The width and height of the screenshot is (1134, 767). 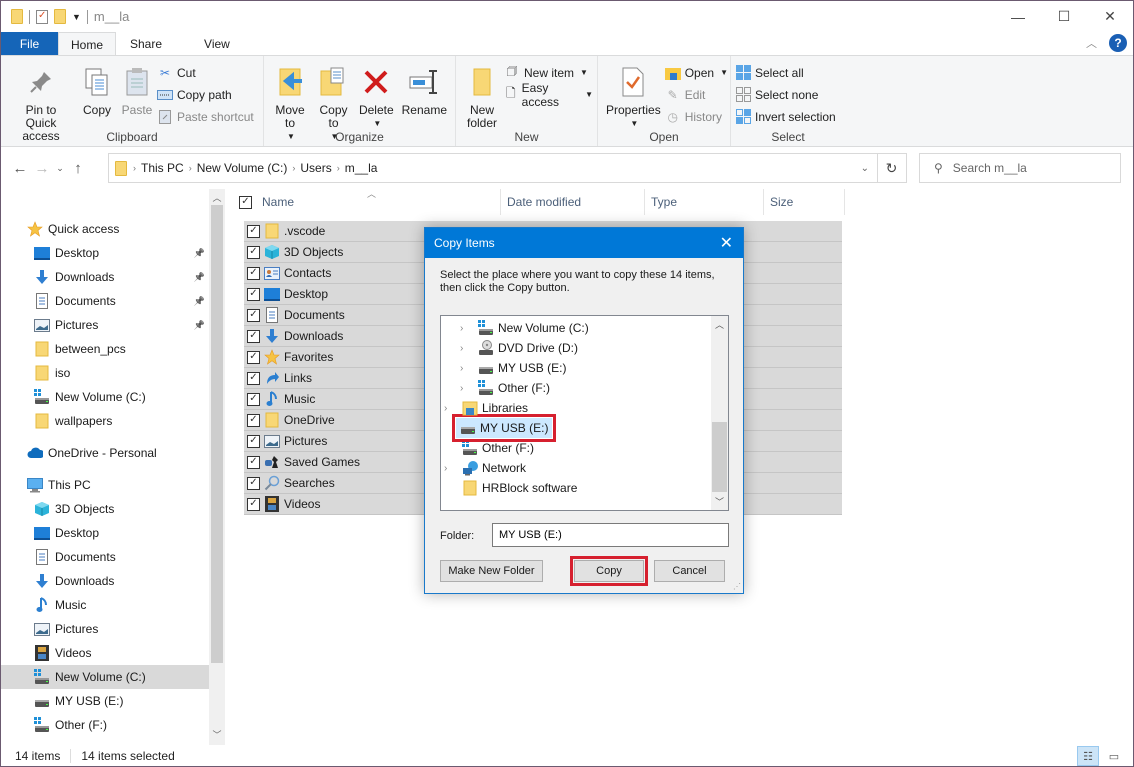 I want to click on column-header-name: ✓ Name ︿, so click(x=367, y=202).